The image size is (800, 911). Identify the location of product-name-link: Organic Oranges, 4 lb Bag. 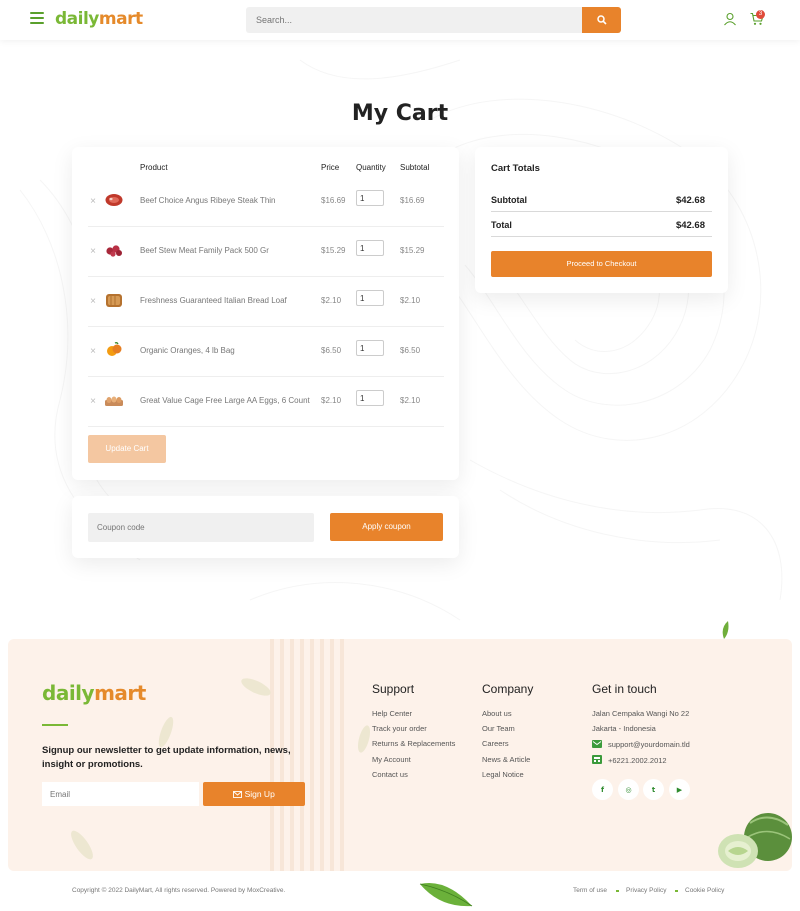
(187, 350).